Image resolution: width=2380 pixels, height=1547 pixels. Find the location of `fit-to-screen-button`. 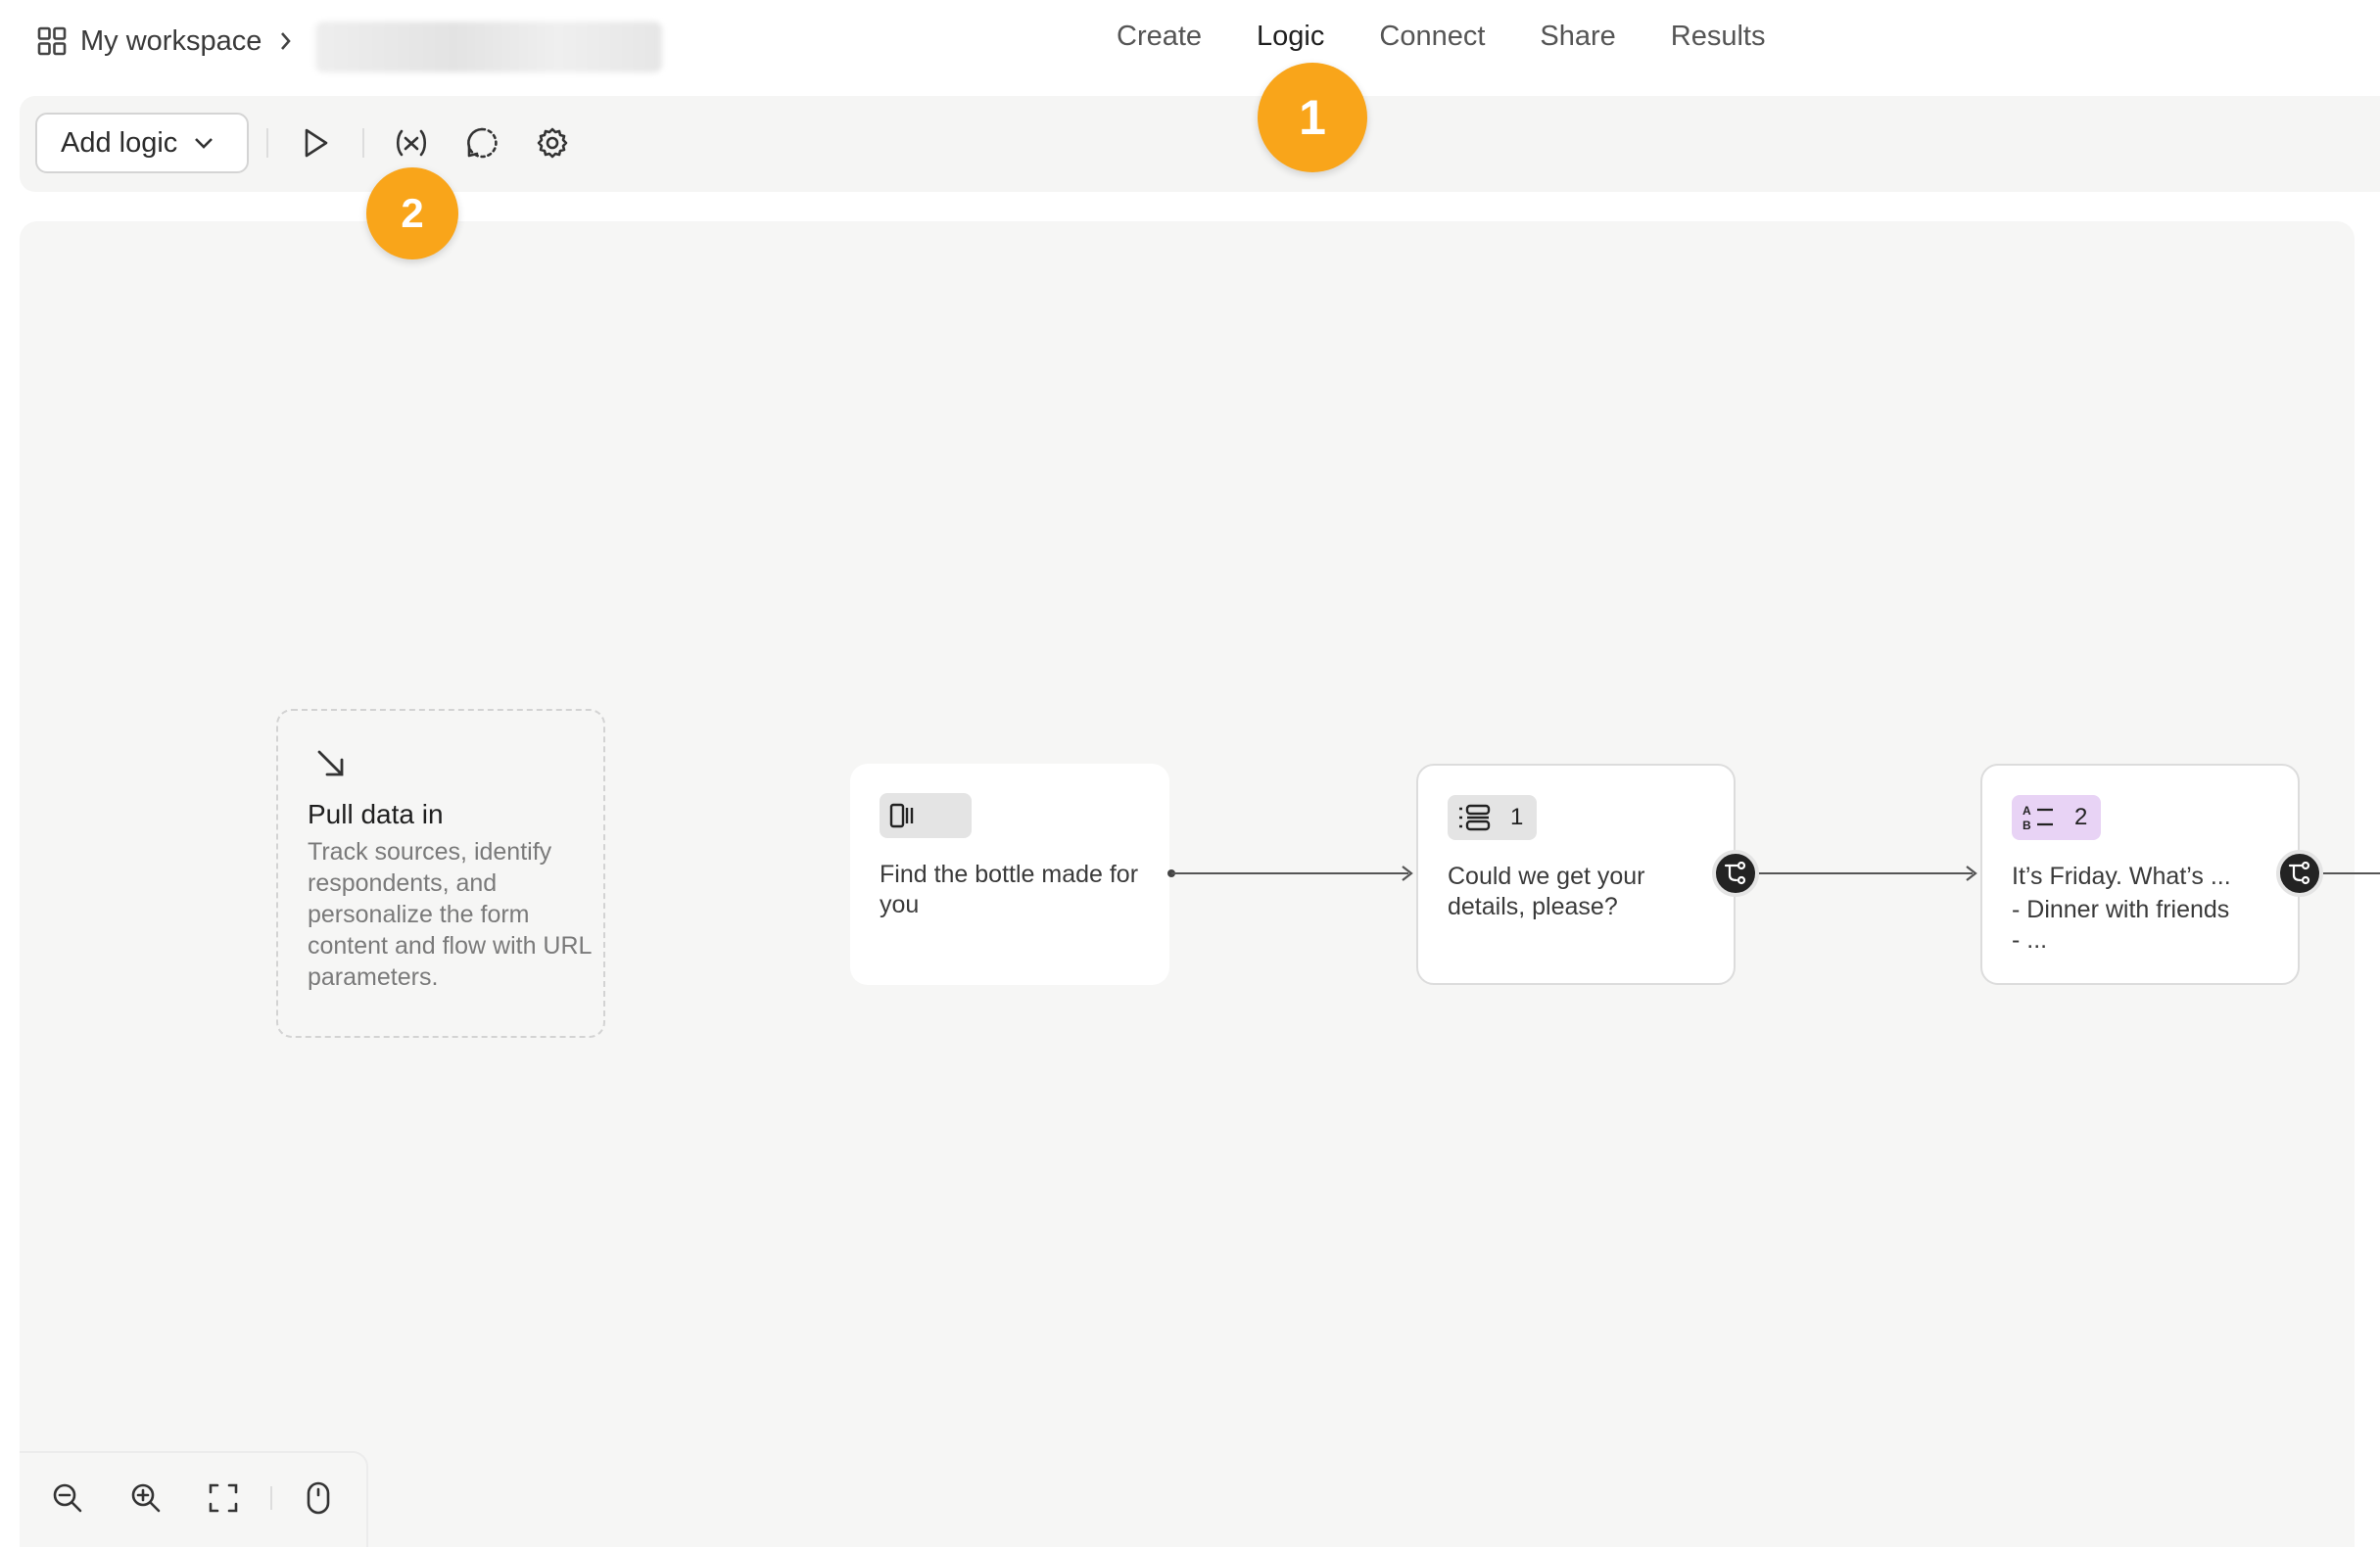

fit-to-screen-button is located at coordinates (223, 1498).